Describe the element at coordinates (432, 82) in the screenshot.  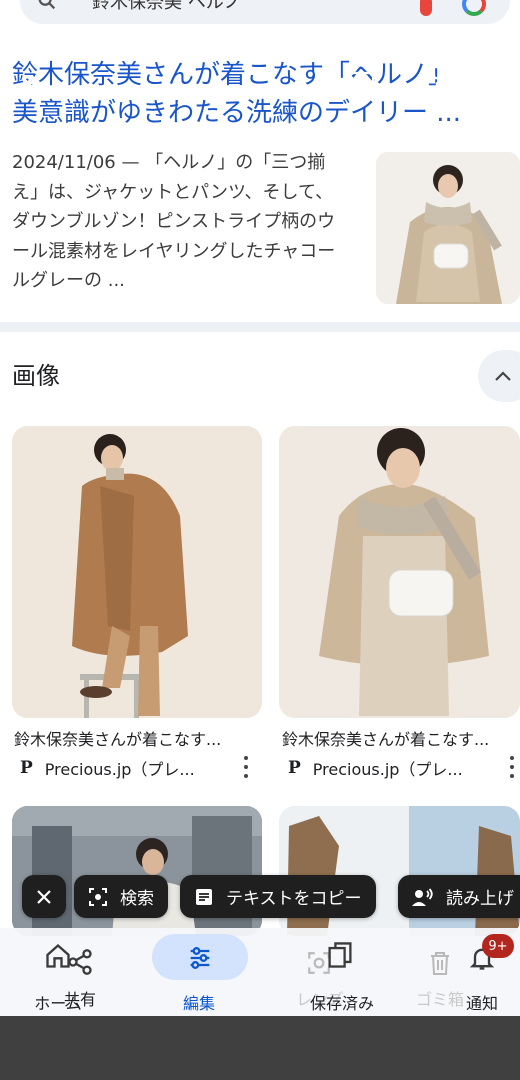
I see `star-icon` at that location.